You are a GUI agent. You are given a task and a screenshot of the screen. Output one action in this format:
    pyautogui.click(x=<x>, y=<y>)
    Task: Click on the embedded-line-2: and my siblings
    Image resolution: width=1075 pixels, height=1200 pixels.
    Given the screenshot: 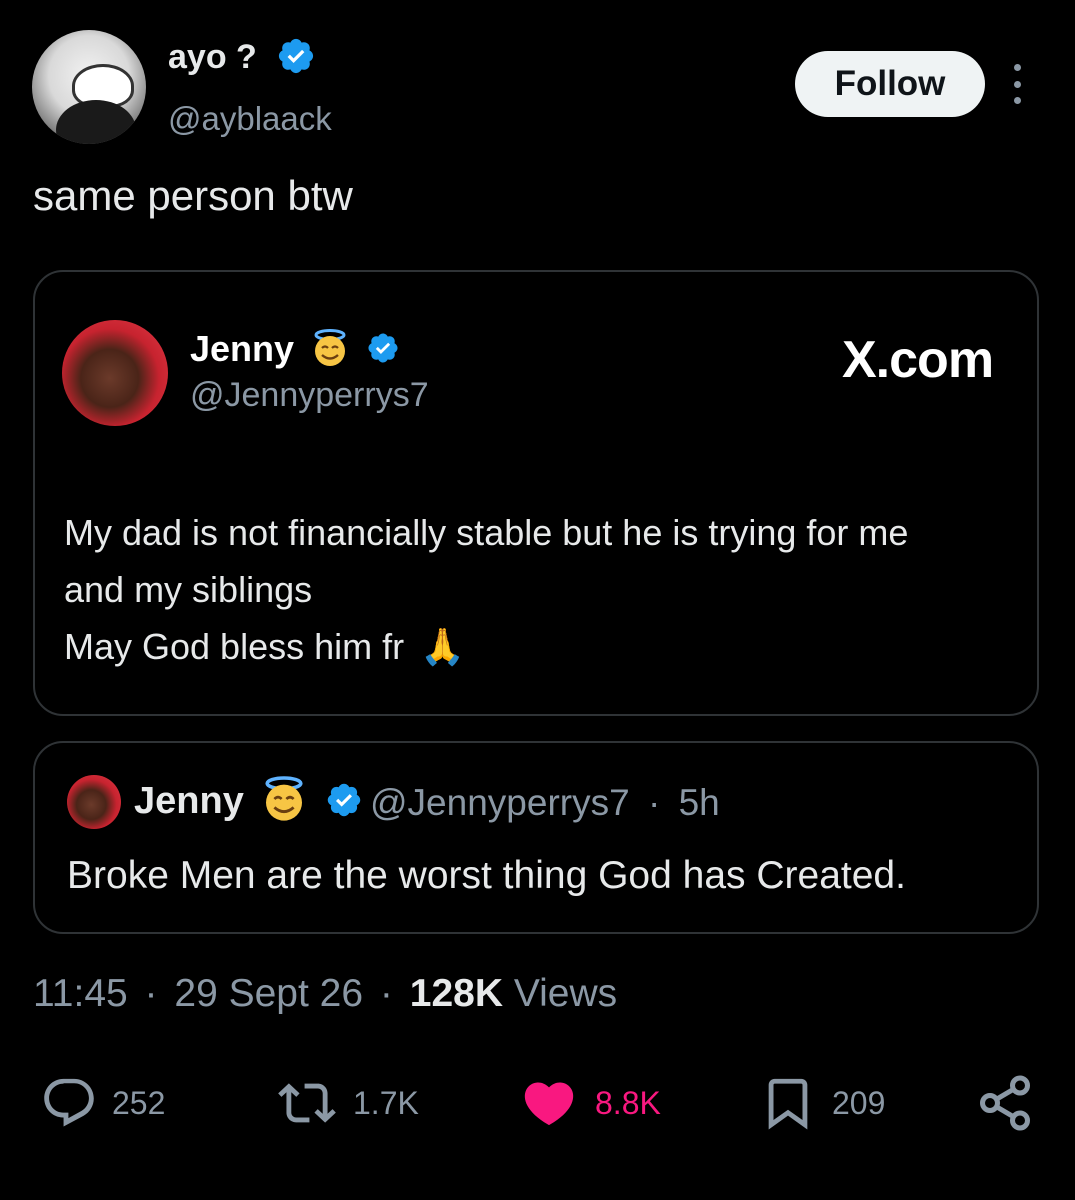 What is the action you would take?
    pyautogui.click(x=188, y=589)
    